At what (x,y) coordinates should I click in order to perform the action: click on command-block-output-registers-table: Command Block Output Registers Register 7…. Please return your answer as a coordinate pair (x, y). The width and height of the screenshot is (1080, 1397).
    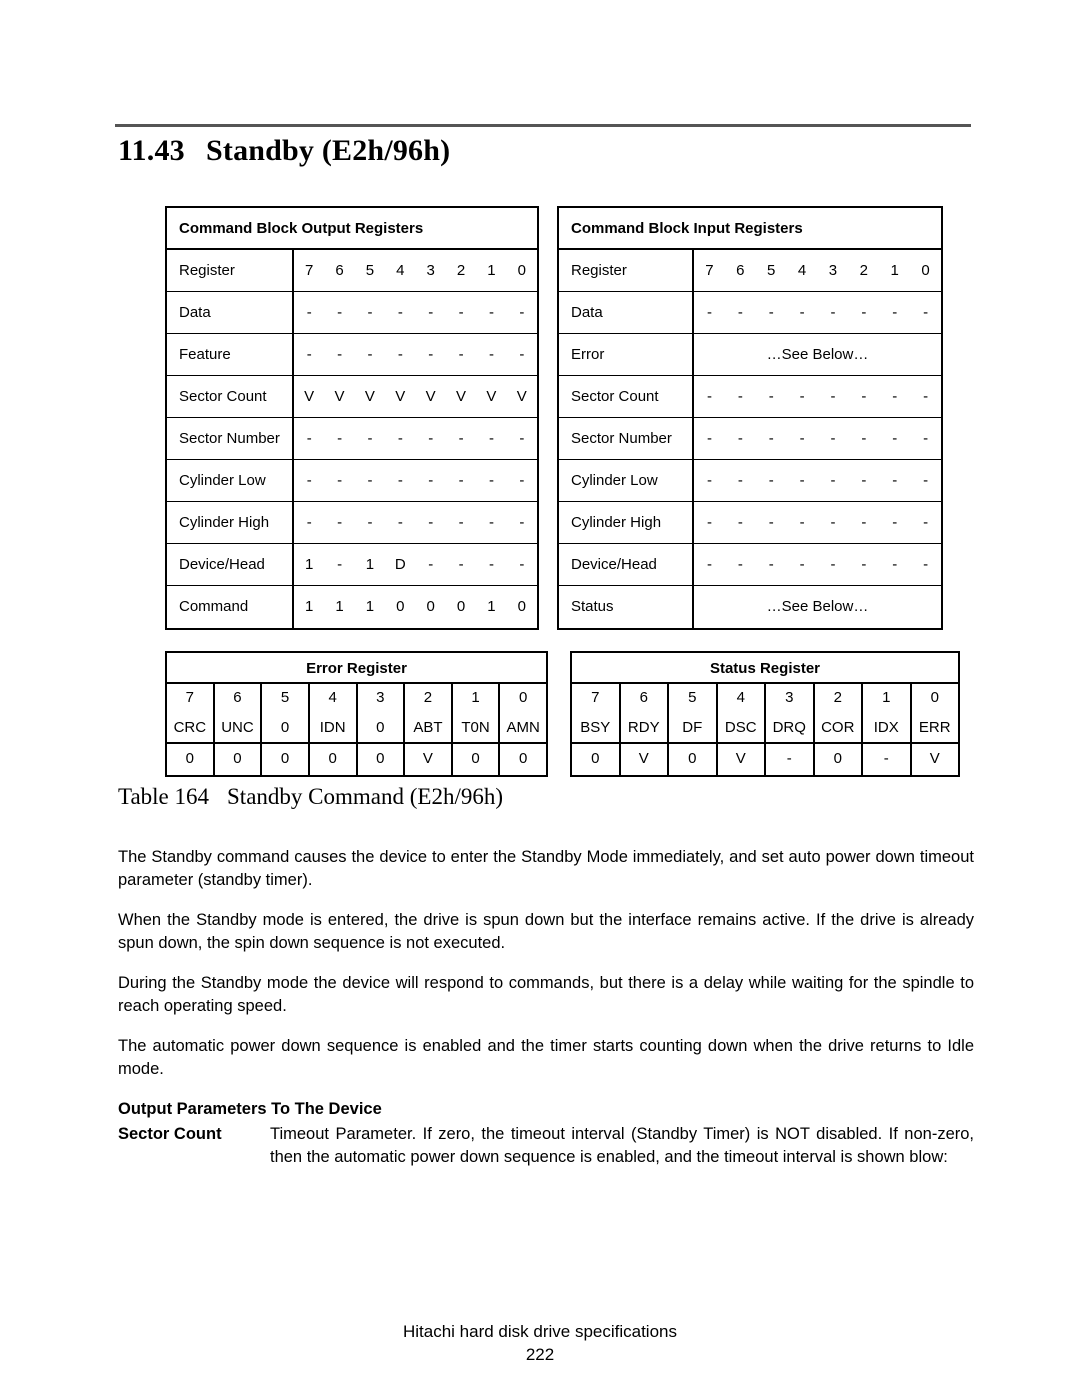
    Looking at the image, I should click on (352, 418).